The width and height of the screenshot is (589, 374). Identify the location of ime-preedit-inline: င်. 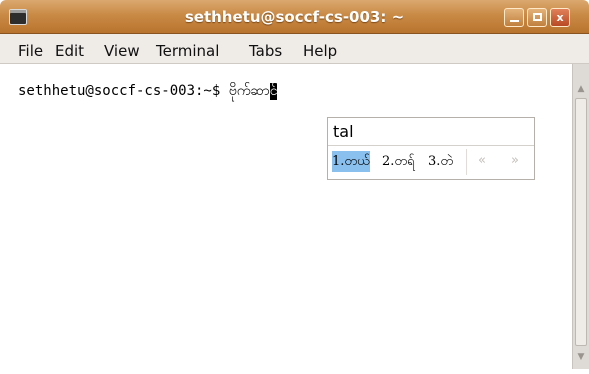
(273, 91).